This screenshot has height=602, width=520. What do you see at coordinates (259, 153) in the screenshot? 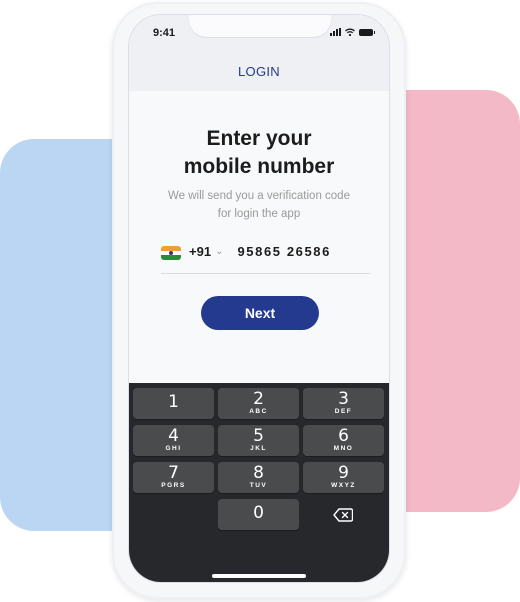
I see `main-heading: Enter your mobile number` at bounding box center [259, 153].